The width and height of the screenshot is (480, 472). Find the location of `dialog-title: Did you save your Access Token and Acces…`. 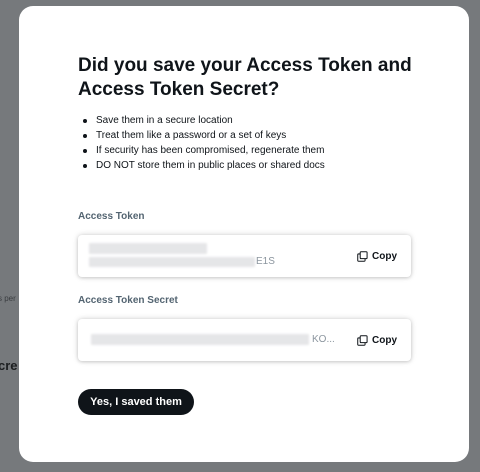

dialog-title: Did you save your Access Token and Acces… is located at coordinates (245, 77).